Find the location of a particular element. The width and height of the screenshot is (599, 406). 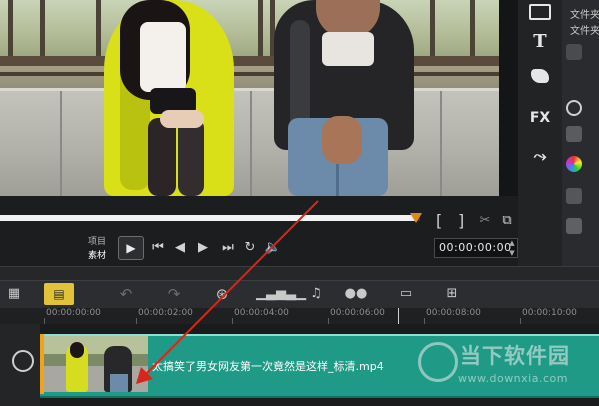

storyboard-view-icon: ▤ is located at coordinates (59, 294).